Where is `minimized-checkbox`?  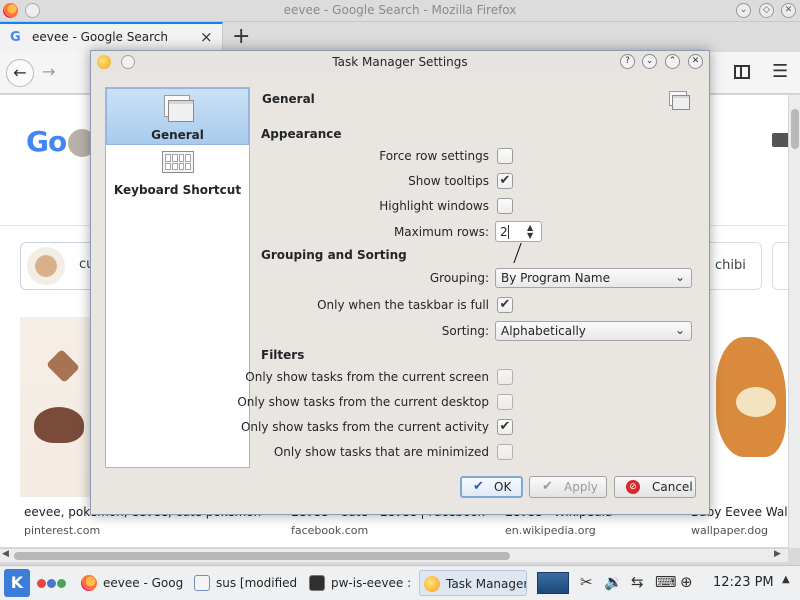
minimized-checkbox is located at coordinates (505, 452).